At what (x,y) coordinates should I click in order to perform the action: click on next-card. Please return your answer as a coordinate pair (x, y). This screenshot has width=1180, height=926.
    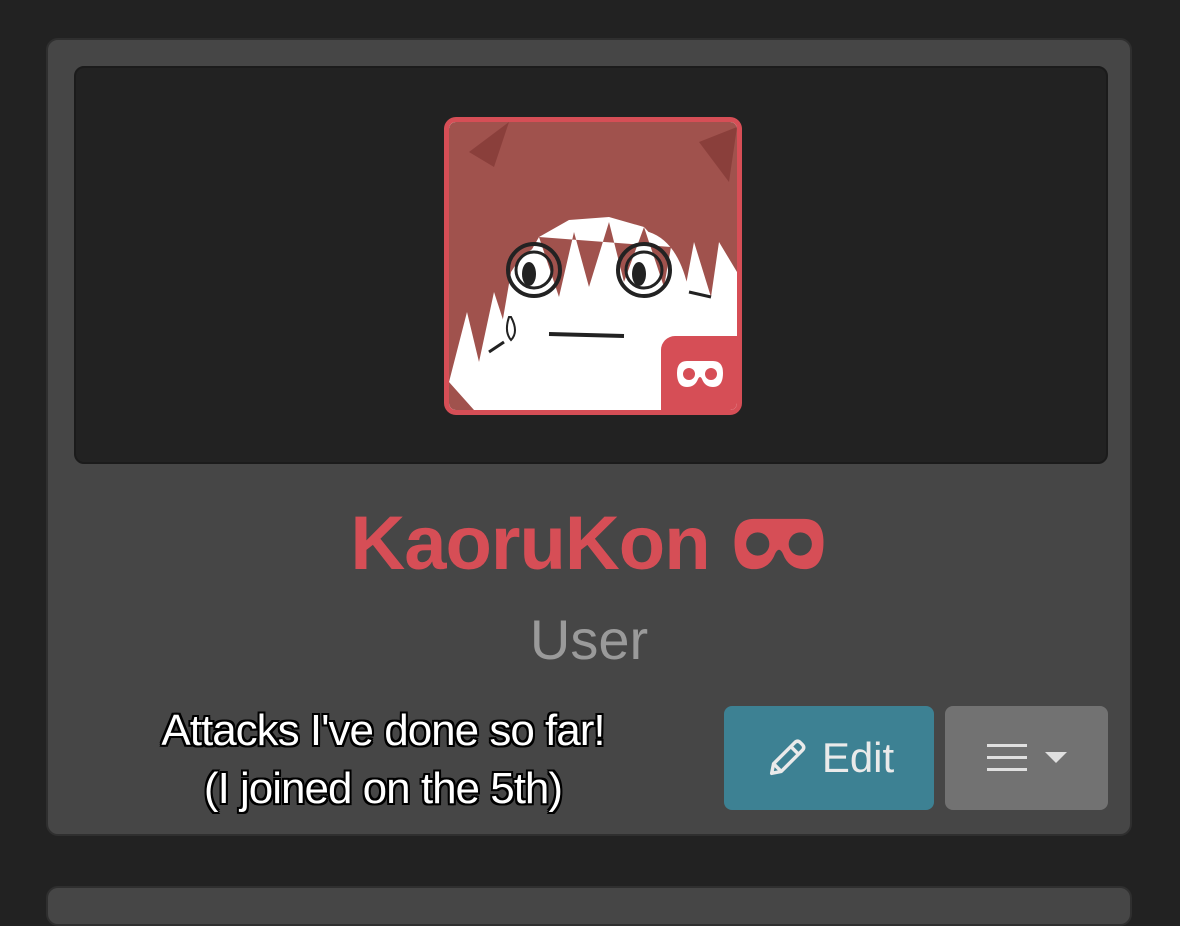
    Looking at the image, I should click on (589, 906).